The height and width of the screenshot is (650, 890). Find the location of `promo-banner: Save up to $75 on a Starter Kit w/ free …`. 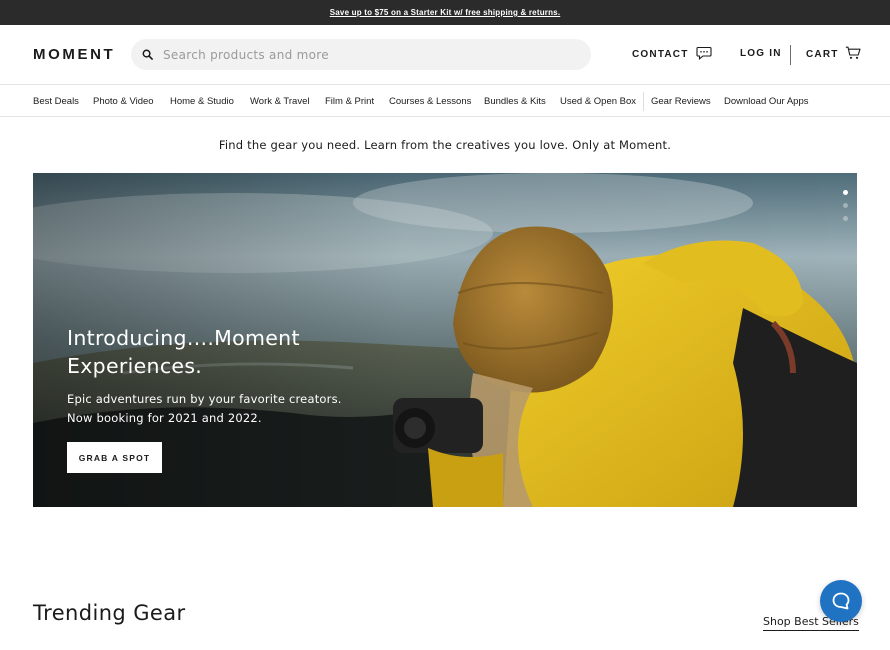

promo-banner: Save up to $75 on a Starter Kit w/ free … is located at coordinates (445, 12).